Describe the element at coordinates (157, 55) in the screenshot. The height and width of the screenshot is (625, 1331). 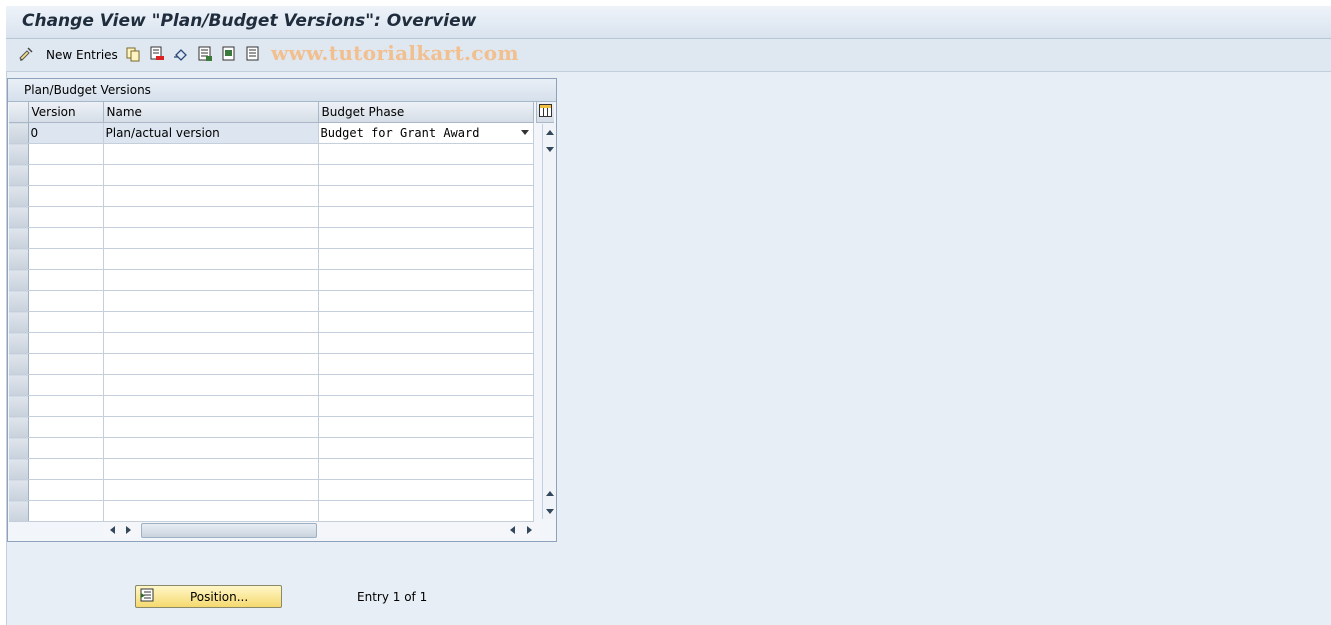
I see `delete-button` at that location.